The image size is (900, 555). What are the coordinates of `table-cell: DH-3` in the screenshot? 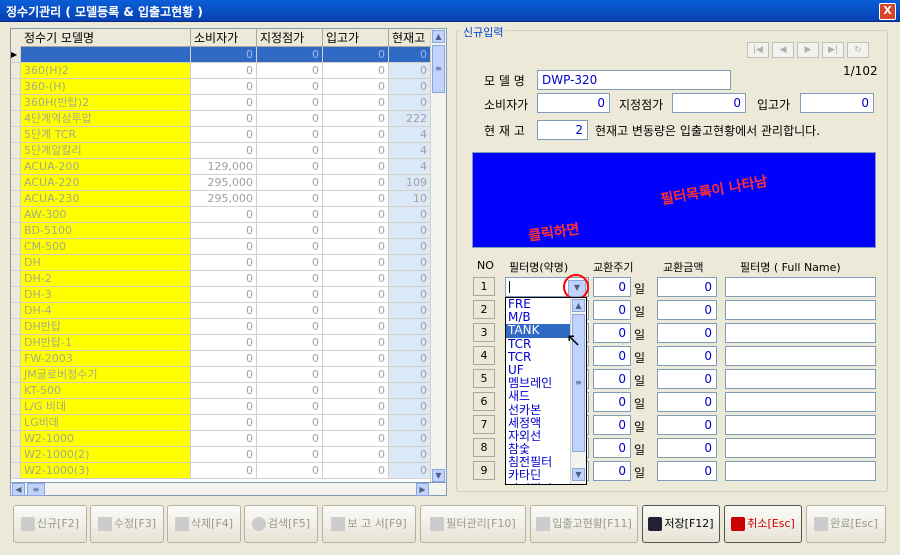 It's located at (106, 295).